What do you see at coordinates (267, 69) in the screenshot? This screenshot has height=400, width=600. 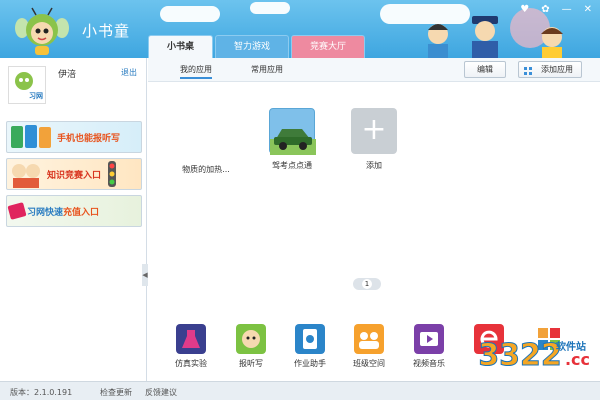 I see `tab-common-apps: 常用应用` at bounding box center [267, 69].